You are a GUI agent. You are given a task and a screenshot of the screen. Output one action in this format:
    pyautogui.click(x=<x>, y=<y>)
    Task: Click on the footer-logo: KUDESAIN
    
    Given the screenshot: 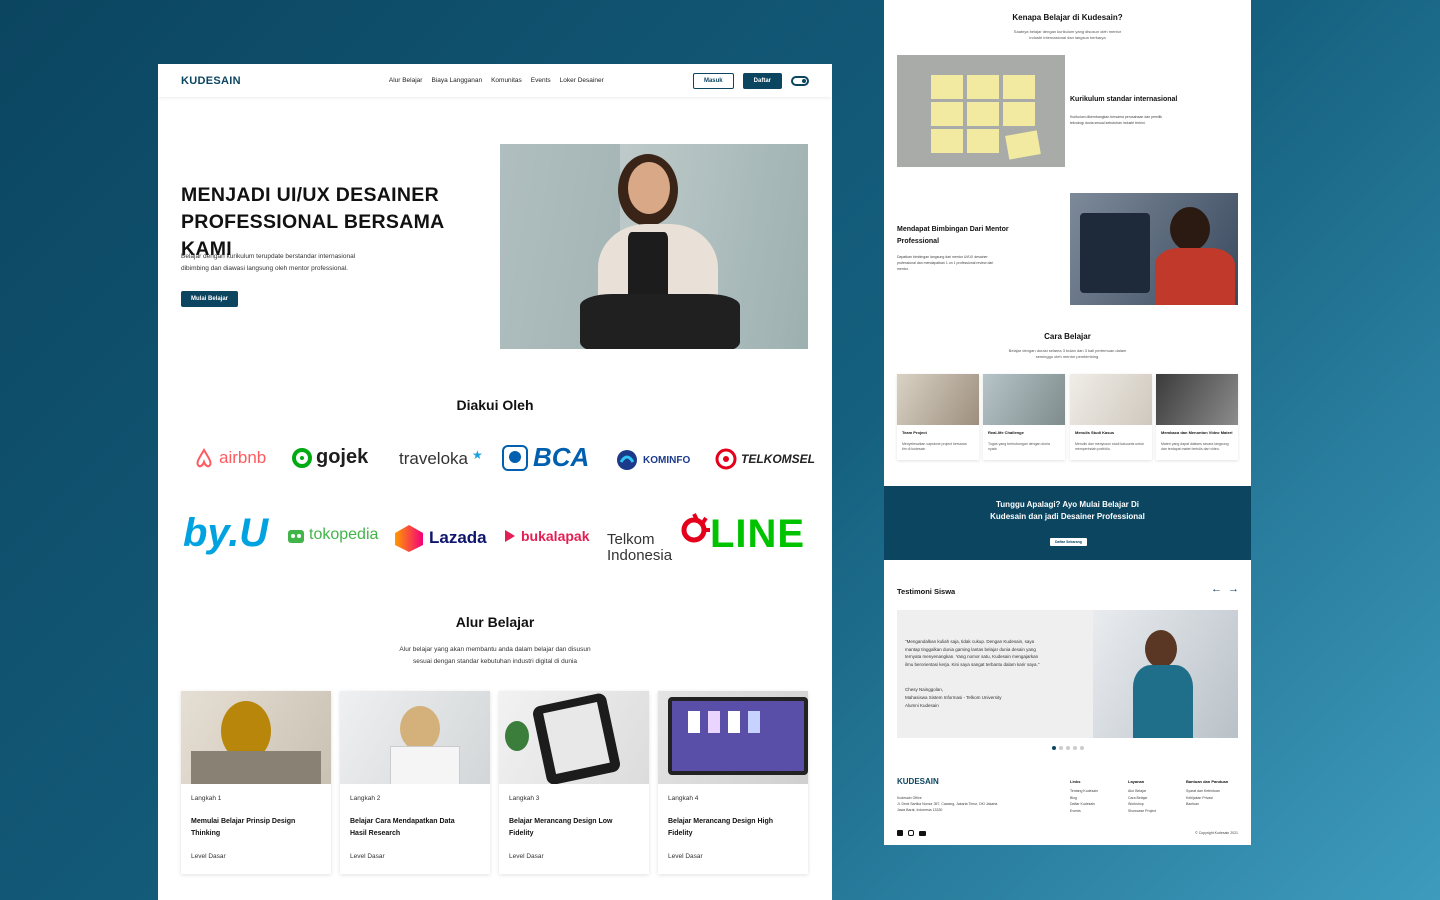 What is the action you would take?
    pyautogui.click(x=918, y=781)
    